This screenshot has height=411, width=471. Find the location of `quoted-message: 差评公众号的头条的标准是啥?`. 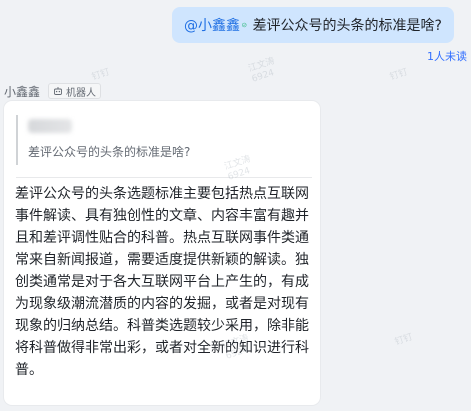

quoted-message: 差评公众号的头条的标准是啥? is located at coordinates (165, 140).